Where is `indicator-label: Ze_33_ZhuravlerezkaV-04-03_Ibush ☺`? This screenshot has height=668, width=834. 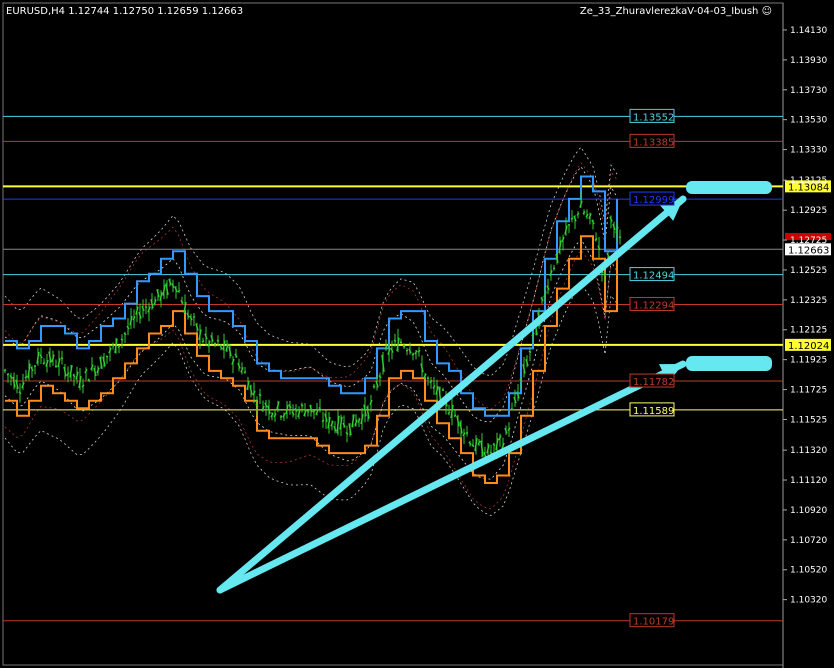
indicator-label: Ze_33_ZhuravlerezkaV-04-03_Ibush ☺ is located at coordinates (676, 11).